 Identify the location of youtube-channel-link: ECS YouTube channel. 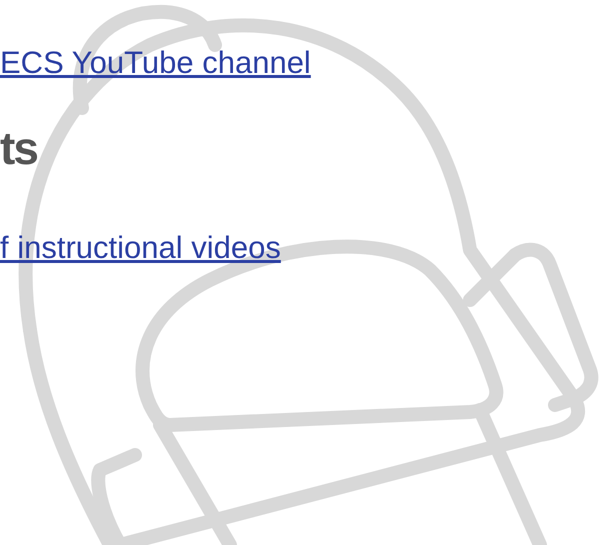
(155, 63).